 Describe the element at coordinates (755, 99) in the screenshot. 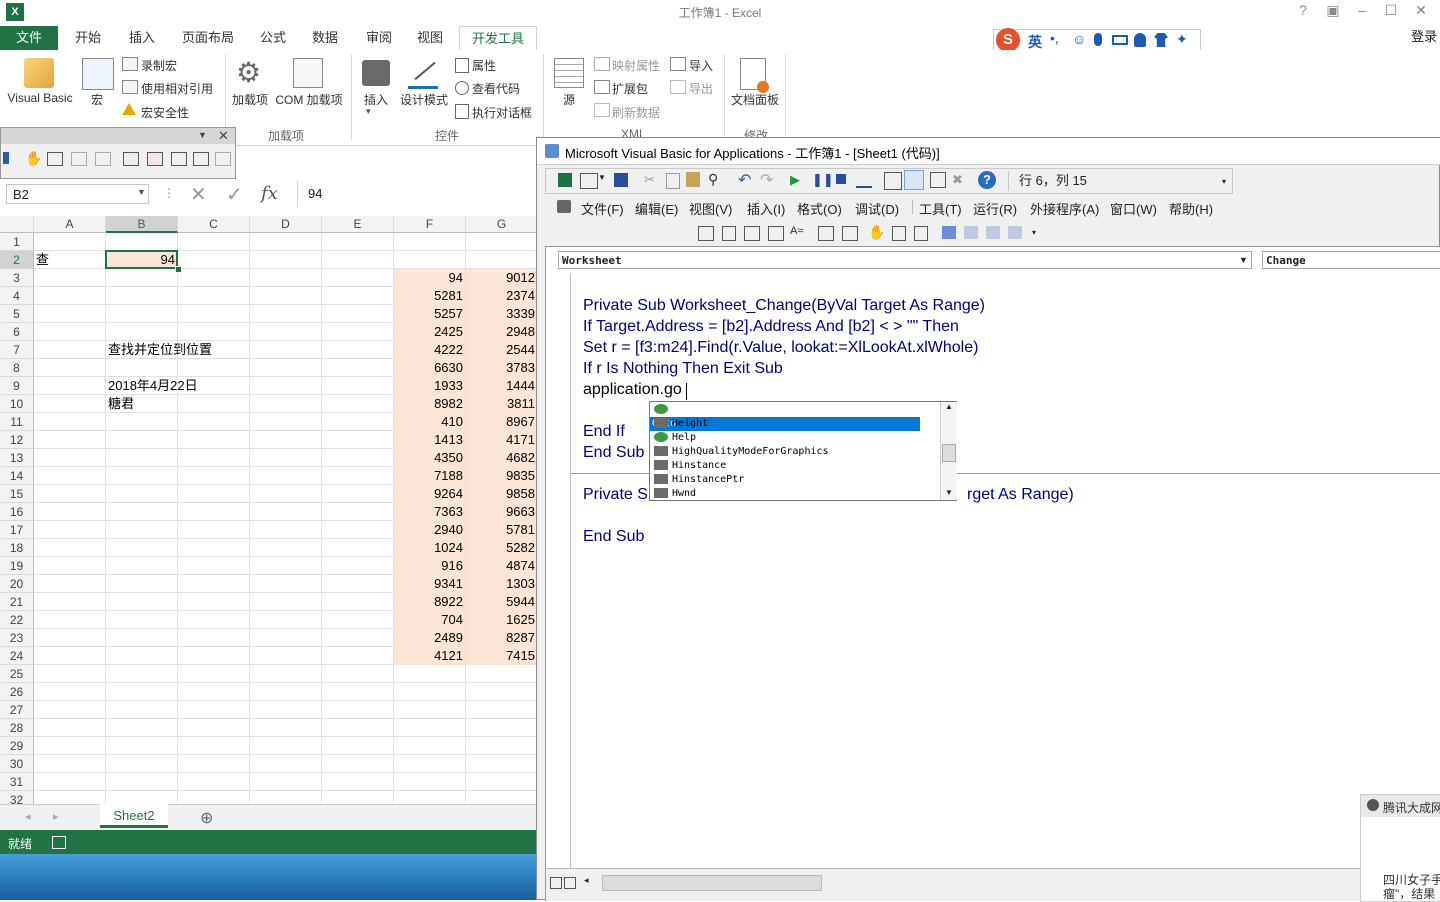

I see `document-panel-button: 文档面板` at that location.